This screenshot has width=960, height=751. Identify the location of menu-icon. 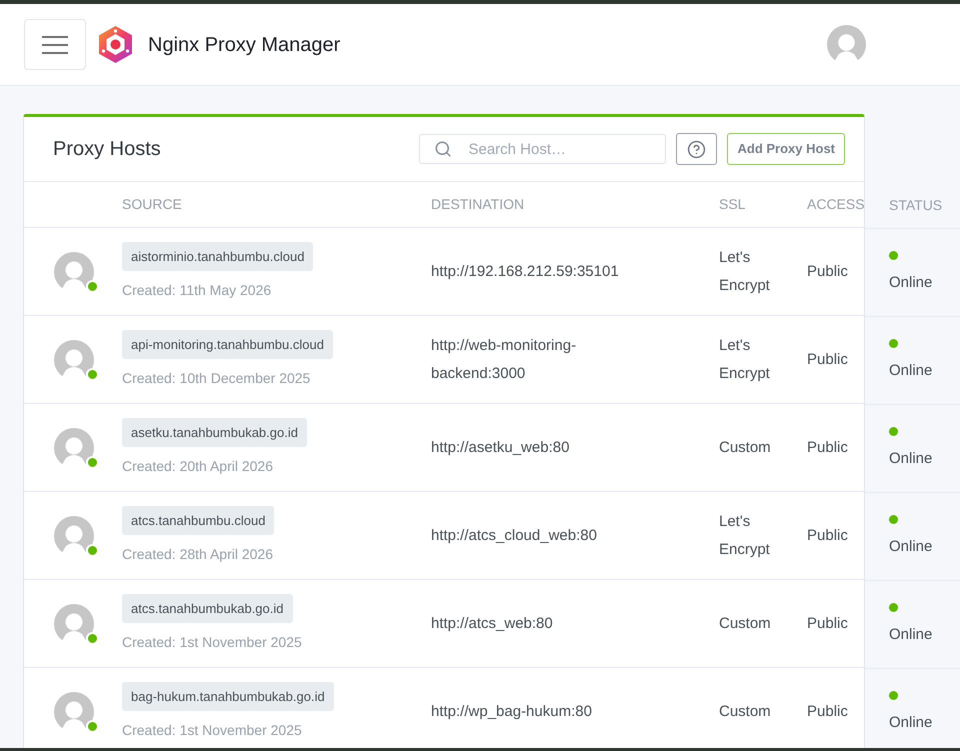
(55, 44).